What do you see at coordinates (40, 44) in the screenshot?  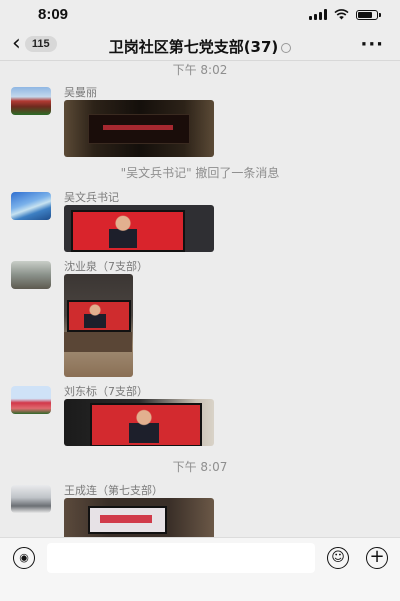 I see `unread-count-badge: 115` at bounding box center [40, 44].